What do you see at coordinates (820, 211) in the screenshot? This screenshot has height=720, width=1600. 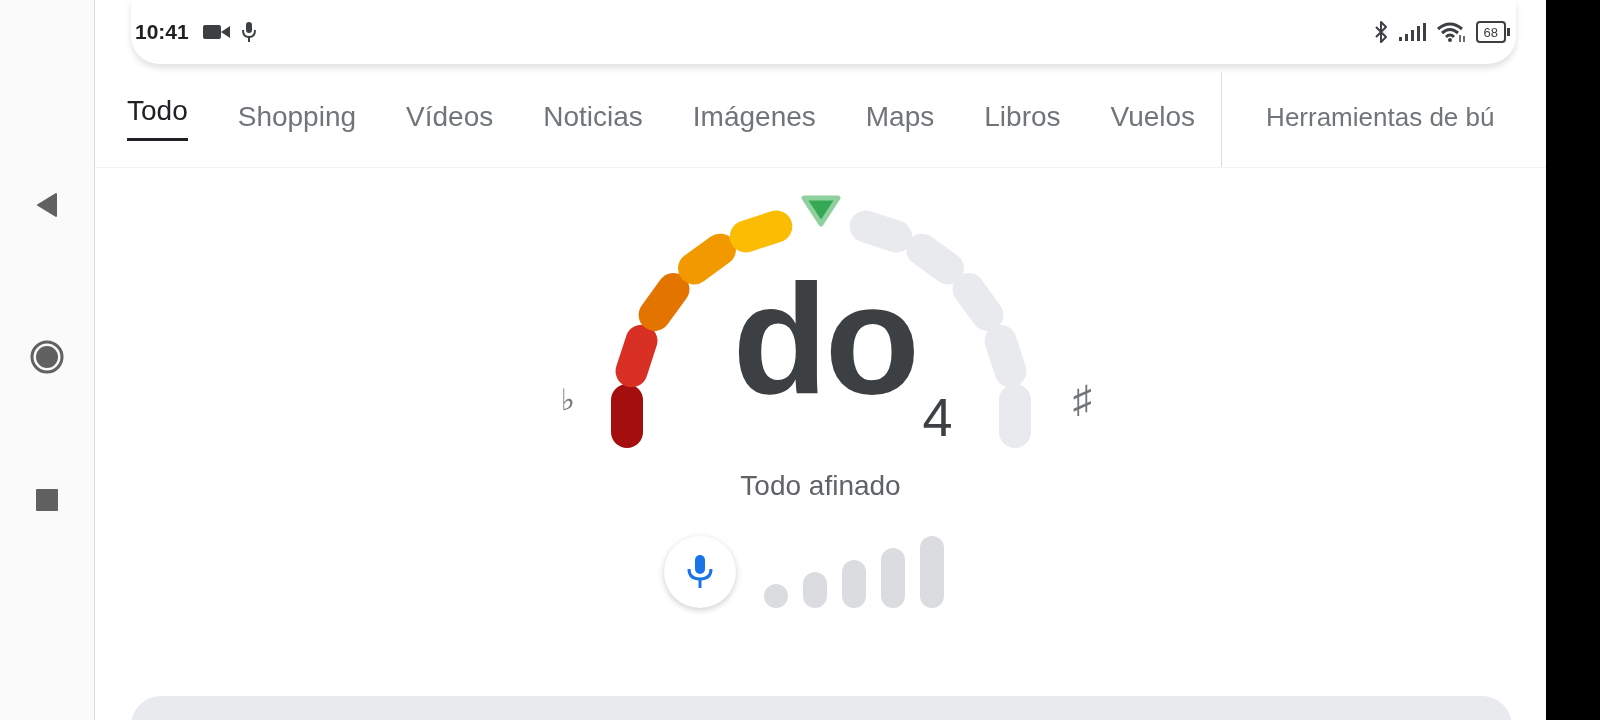 I see `needle-icon` at bounding box center [820, 211].